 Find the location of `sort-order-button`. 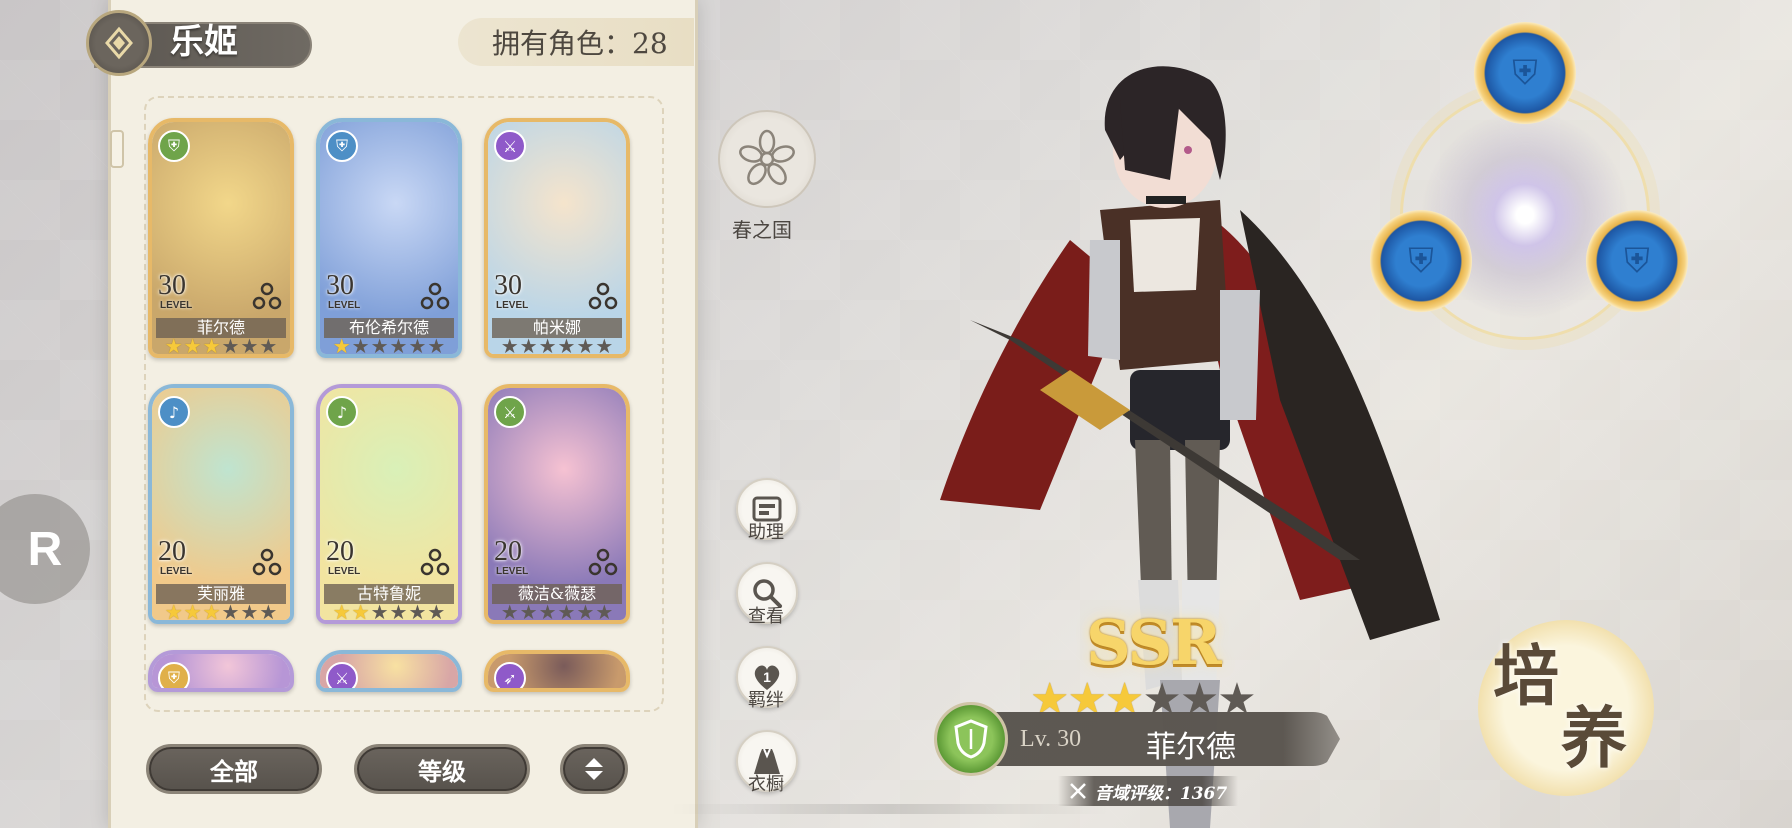

sort-order-button is located at coordinates (594, 769).